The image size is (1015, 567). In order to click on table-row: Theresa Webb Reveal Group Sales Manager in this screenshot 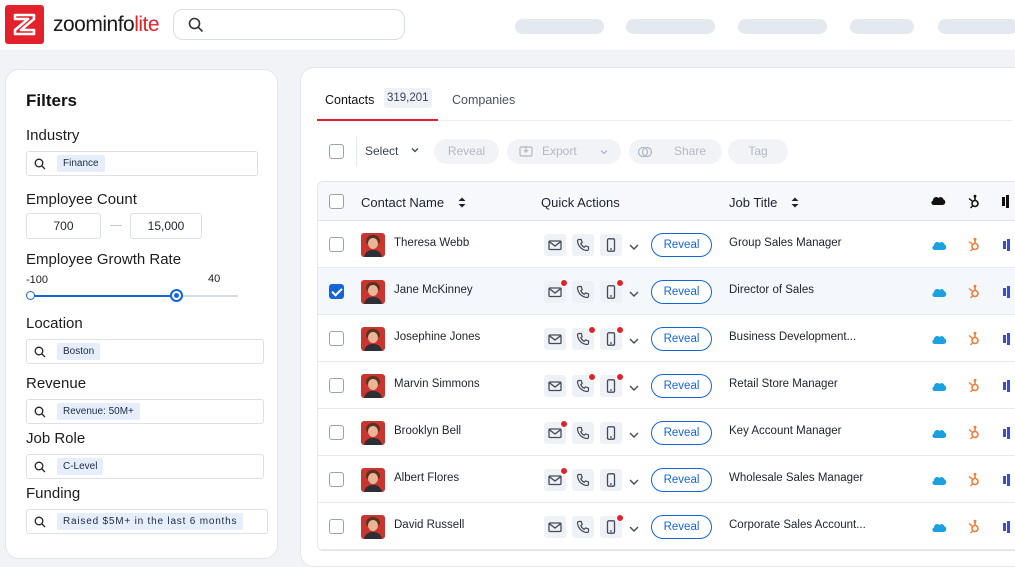, I will do `click(666, 244)`.